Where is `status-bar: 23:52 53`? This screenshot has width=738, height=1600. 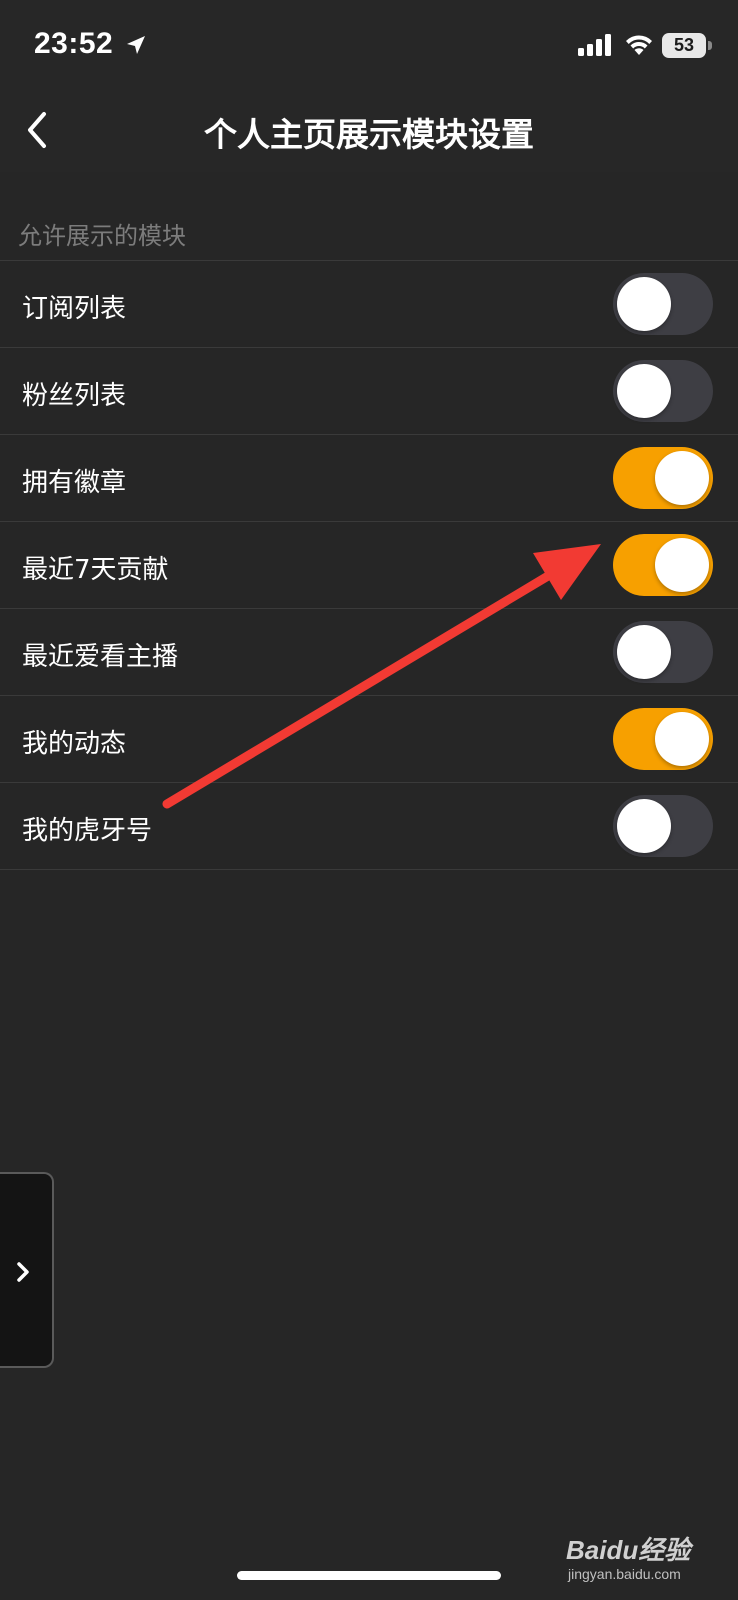
status-bar: 23:52 53 is located at coordinates (369, 44).